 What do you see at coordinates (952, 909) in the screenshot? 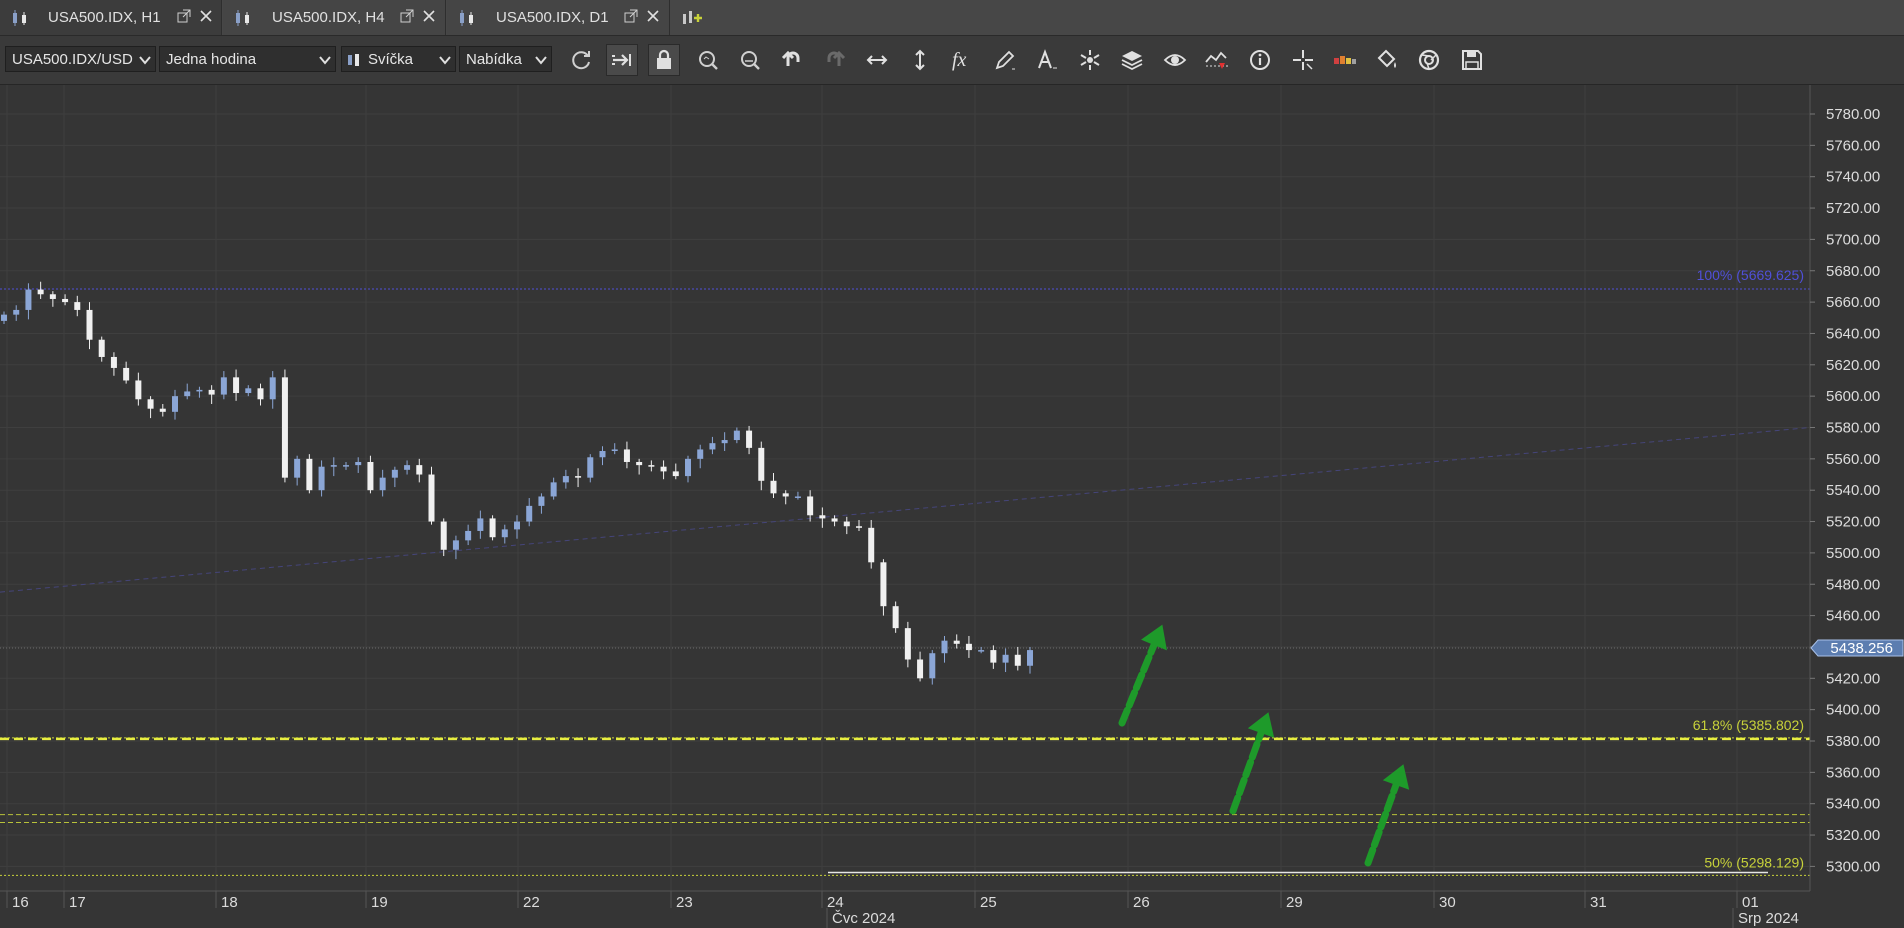
I see `time-axis` at bounding box center [952, 909].